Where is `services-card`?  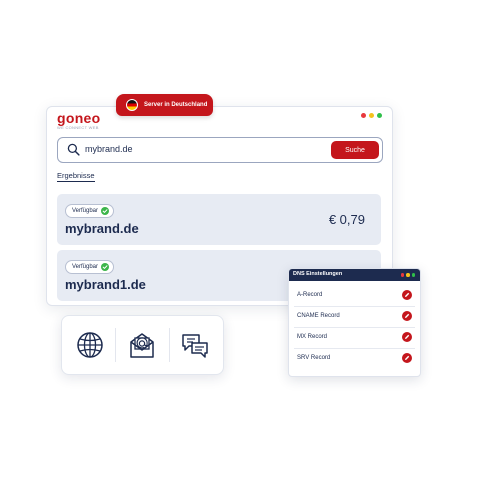
services-card is located at coordinates (142, 345).